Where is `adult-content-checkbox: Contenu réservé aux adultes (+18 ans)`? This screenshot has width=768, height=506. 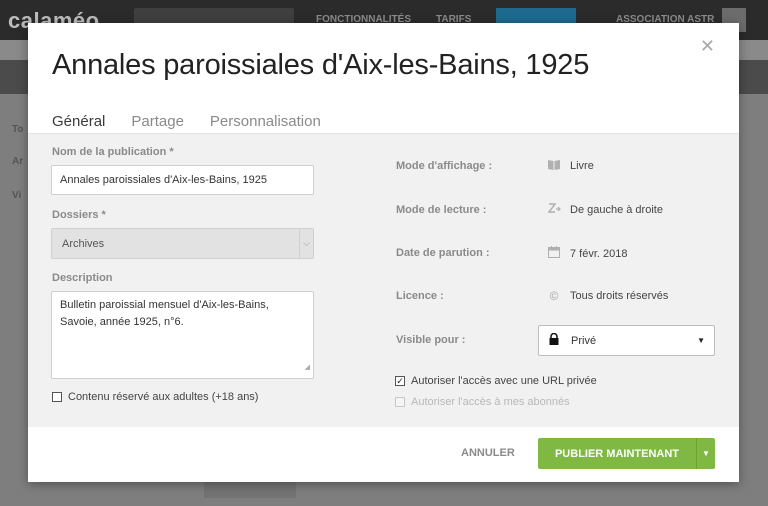
adult-content-checkbox: Contenu réservé aux adultes (+18 ans) is located at coordinates (155, 397).